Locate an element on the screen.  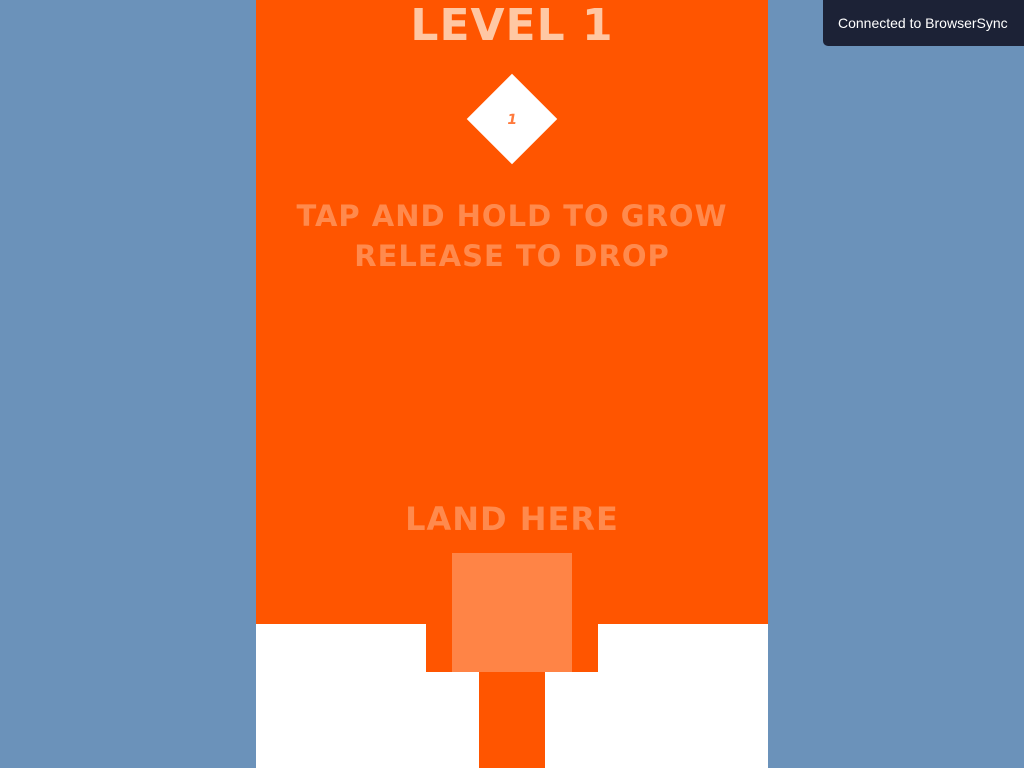
instruction-line-2: RELEASE TO DROP is located at coordinates (512, 256).